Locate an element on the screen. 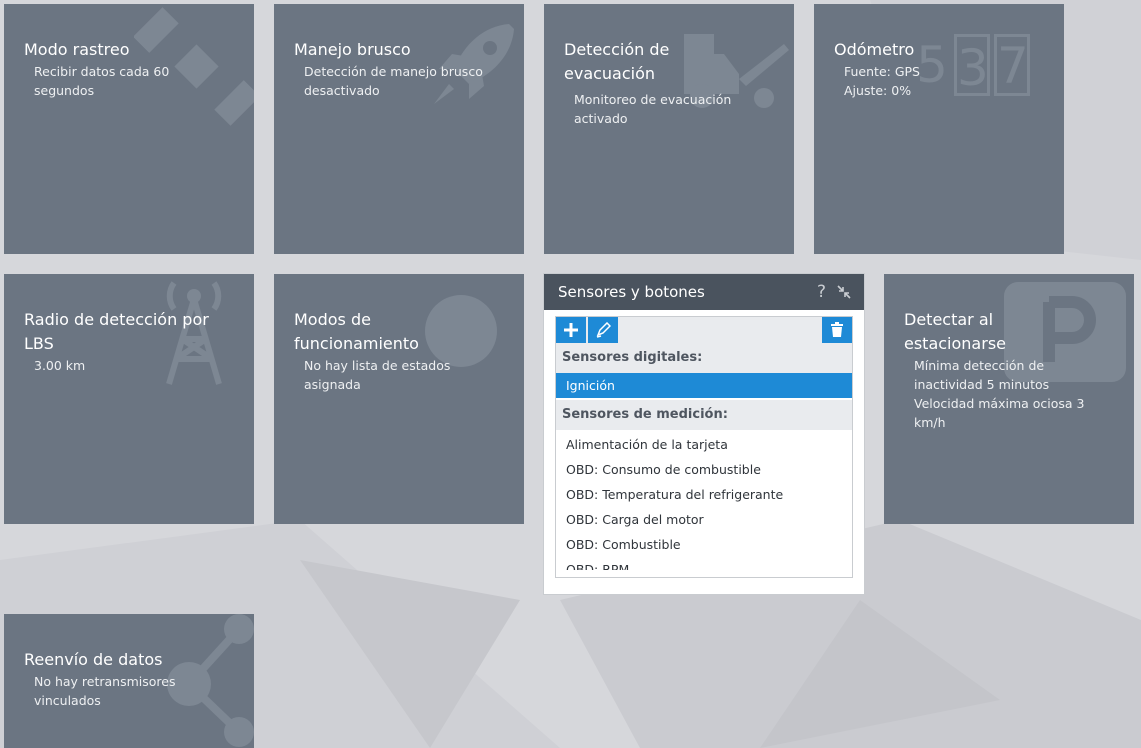 The width and height of the screenshot is (1141, 748). tile-title: Modos de funcionamiento is located at coordinates (356, 331).